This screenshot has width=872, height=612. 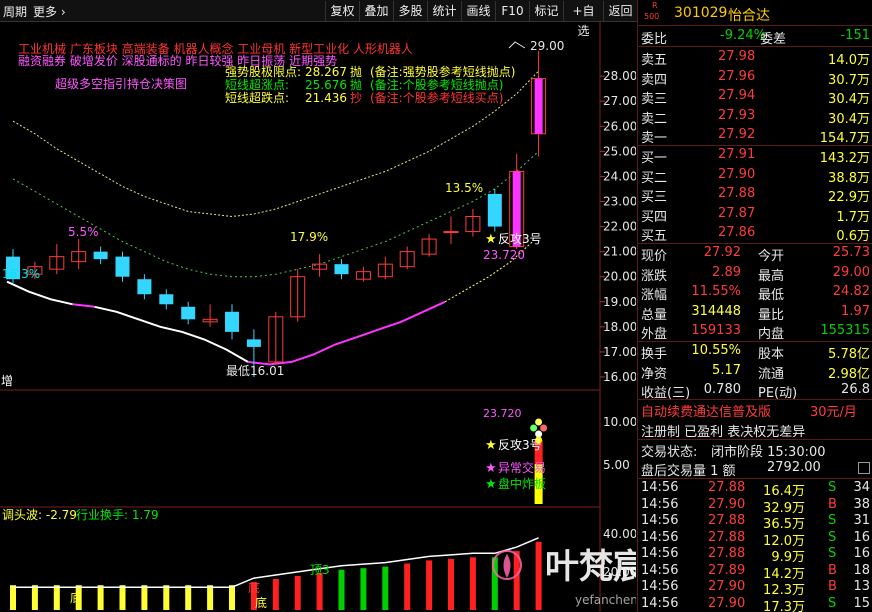 I want to click on stat-row: 换手 10.55% 股本 5.78亿, so click(x=755, y=352).